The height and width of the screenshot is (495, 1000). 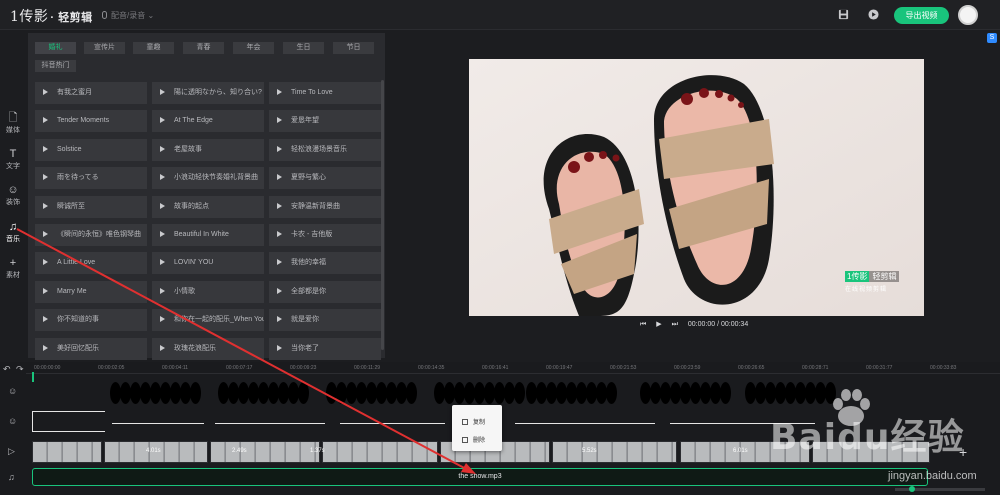 I want to click on music-item: 当你老了, so click(x=325, y=348).